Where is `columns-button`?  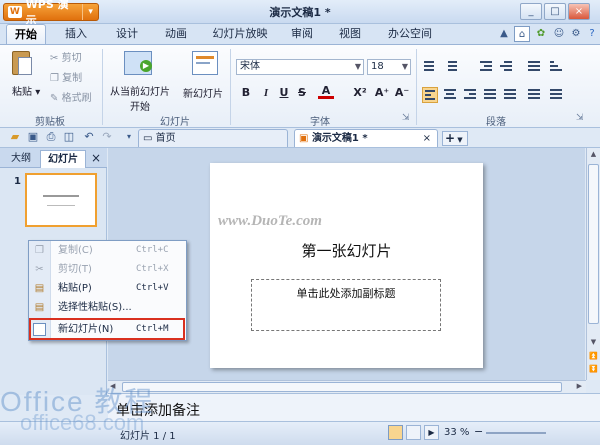 columns-button is located at coordinates (534, 95).